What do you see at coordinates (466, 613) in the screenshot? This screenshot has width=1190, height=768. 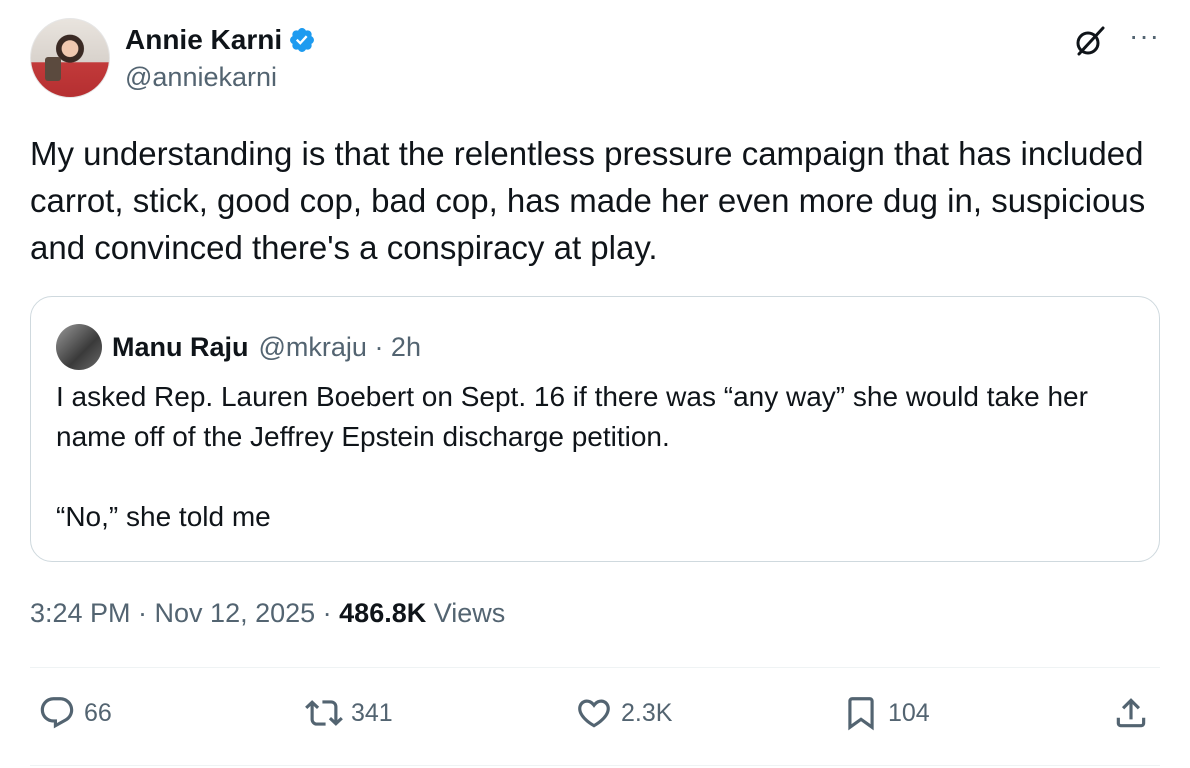 I see `views-label: Views` at bounding box center [466, 613].